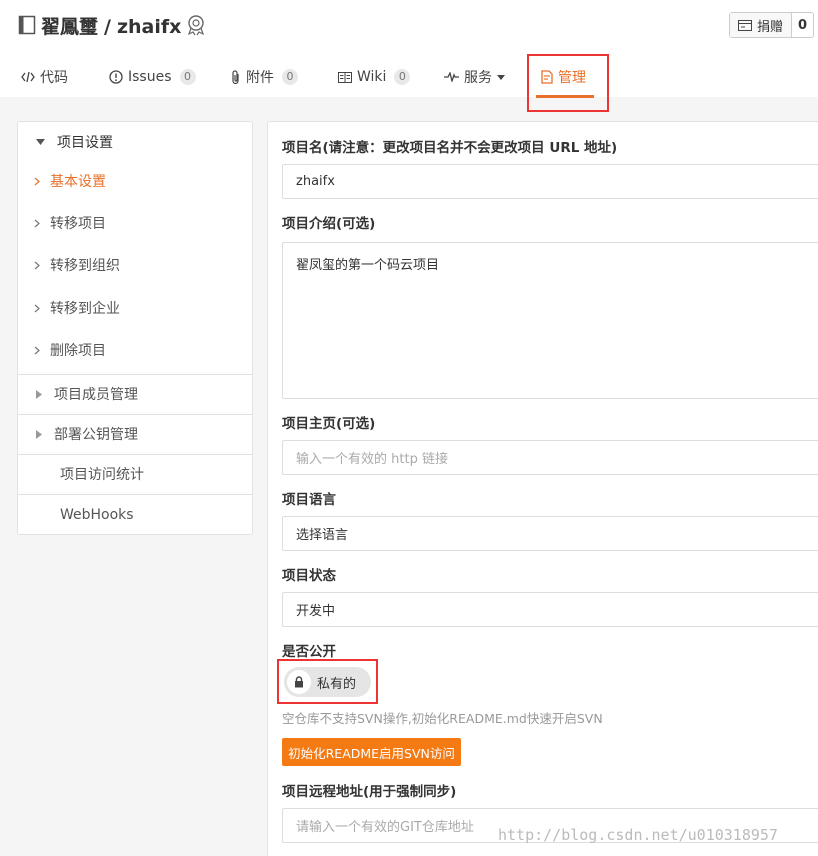  What do you see at coordinates (77, 308) in the screenshot?
I see `sidebar-item-transfer-enterprise: 转移到企业` at bounding box center [77, 308].